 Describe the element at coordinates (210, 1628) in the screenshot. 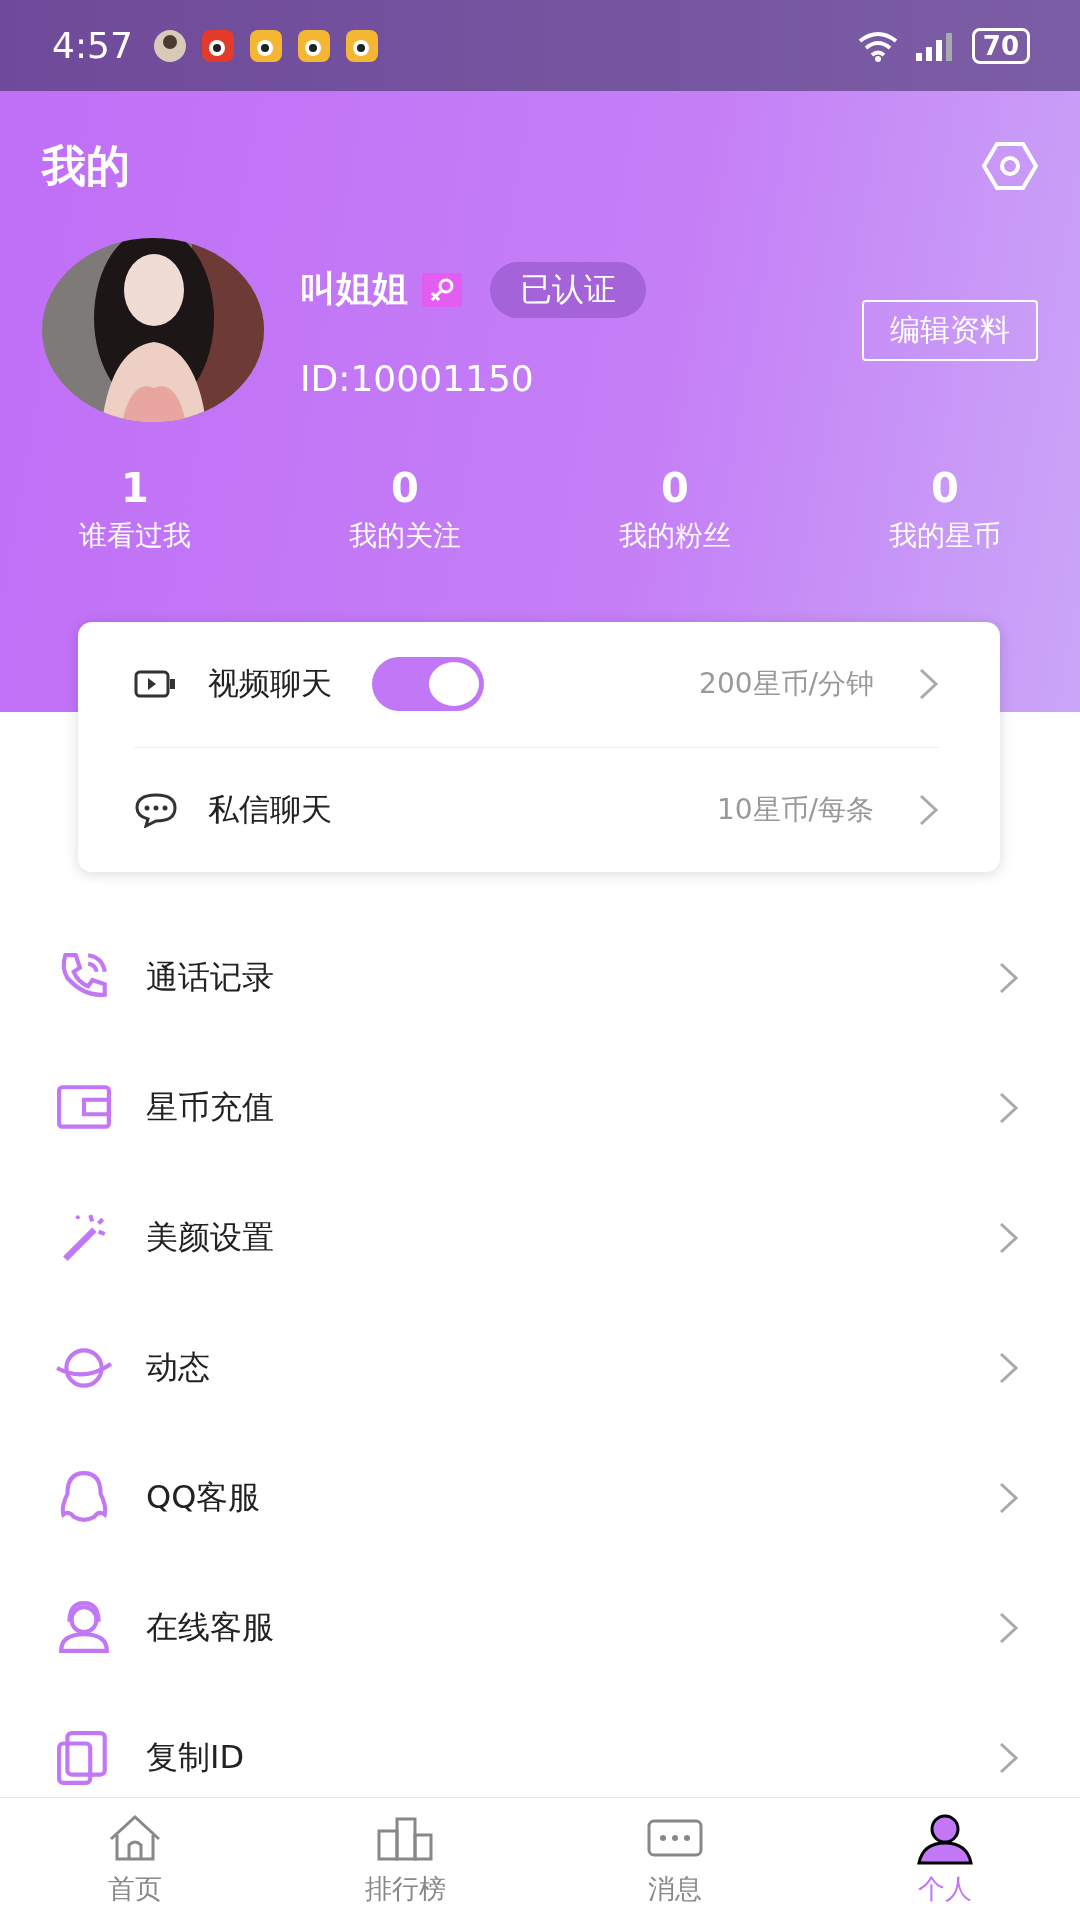

I see `menu-item: 在线客服` at that location.